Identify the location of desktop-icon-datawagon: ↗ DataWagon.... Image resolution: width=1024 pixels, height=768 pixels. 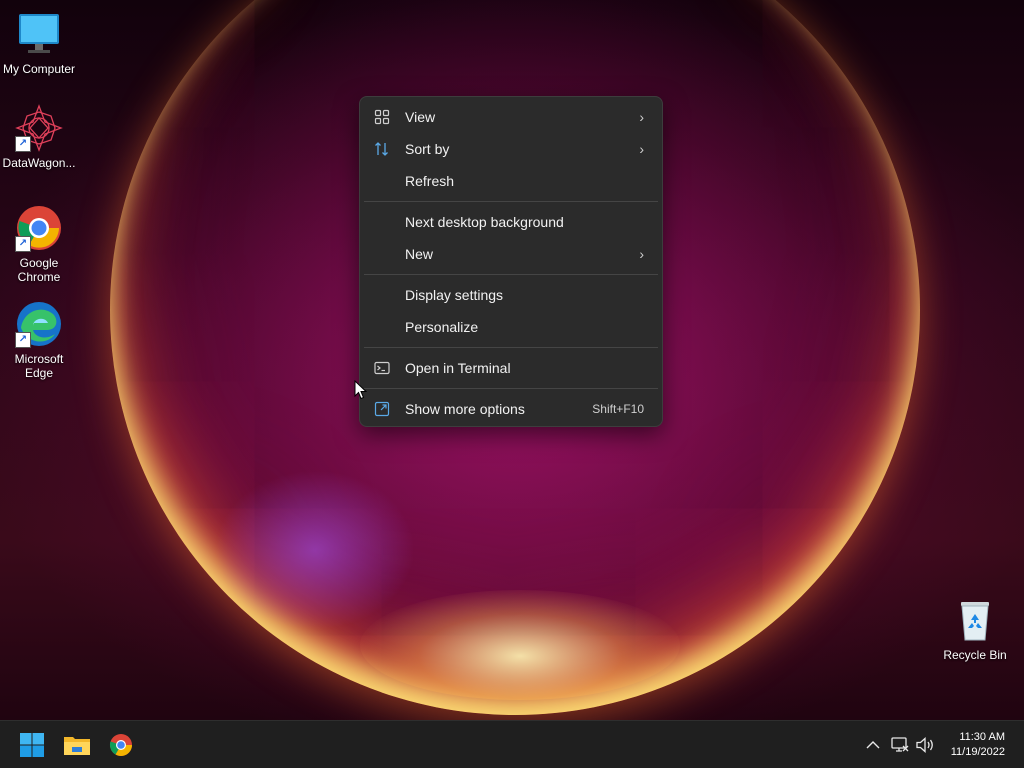
(40, 137).